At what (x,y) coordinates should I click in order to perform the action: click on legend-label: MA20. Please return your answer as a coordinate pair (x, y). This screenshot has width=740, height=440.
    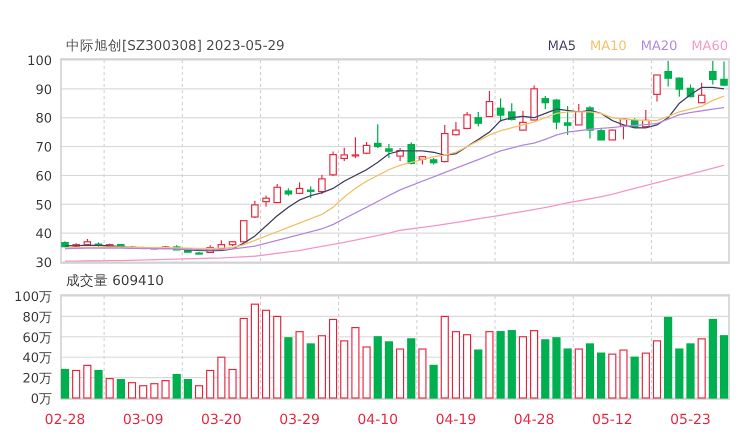
    Looking at the image, I should click on (659, 46).